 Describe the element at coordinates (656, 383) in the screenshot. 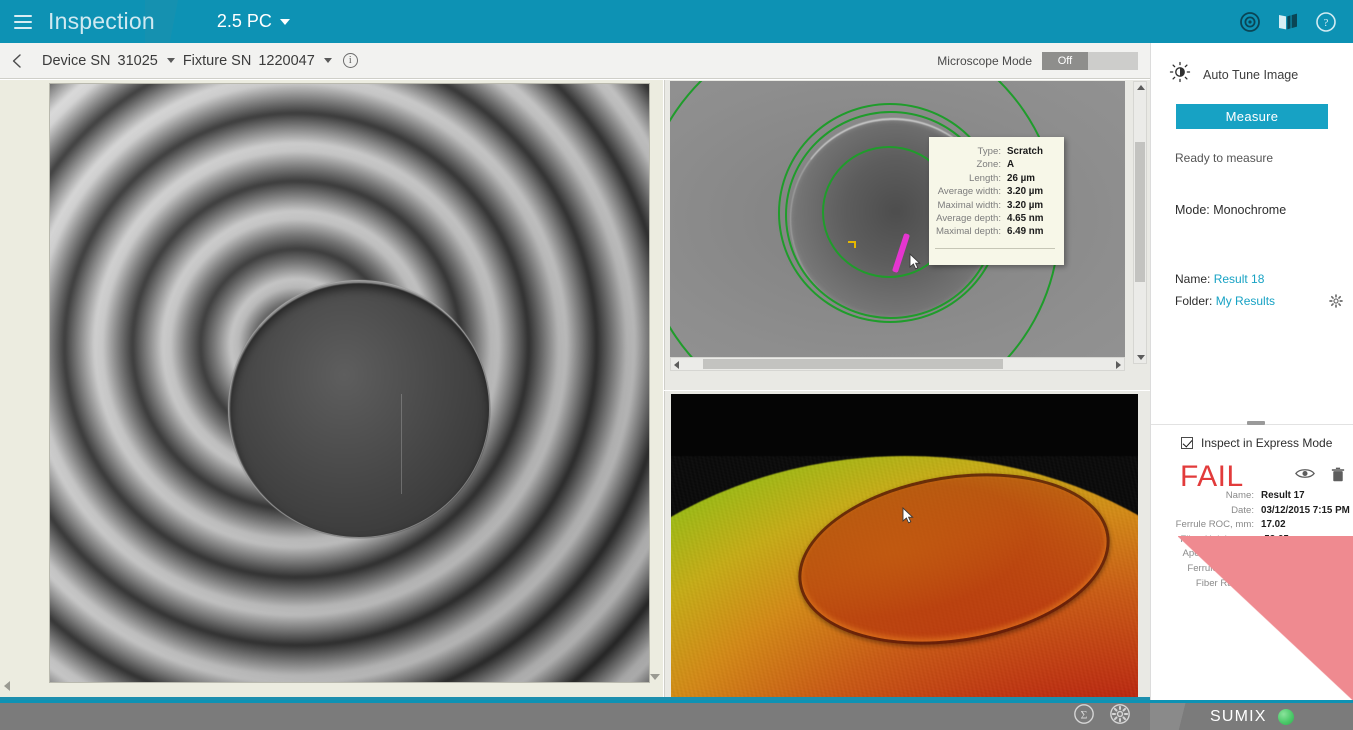

I see `interferogram-vscrollbar` at that location.